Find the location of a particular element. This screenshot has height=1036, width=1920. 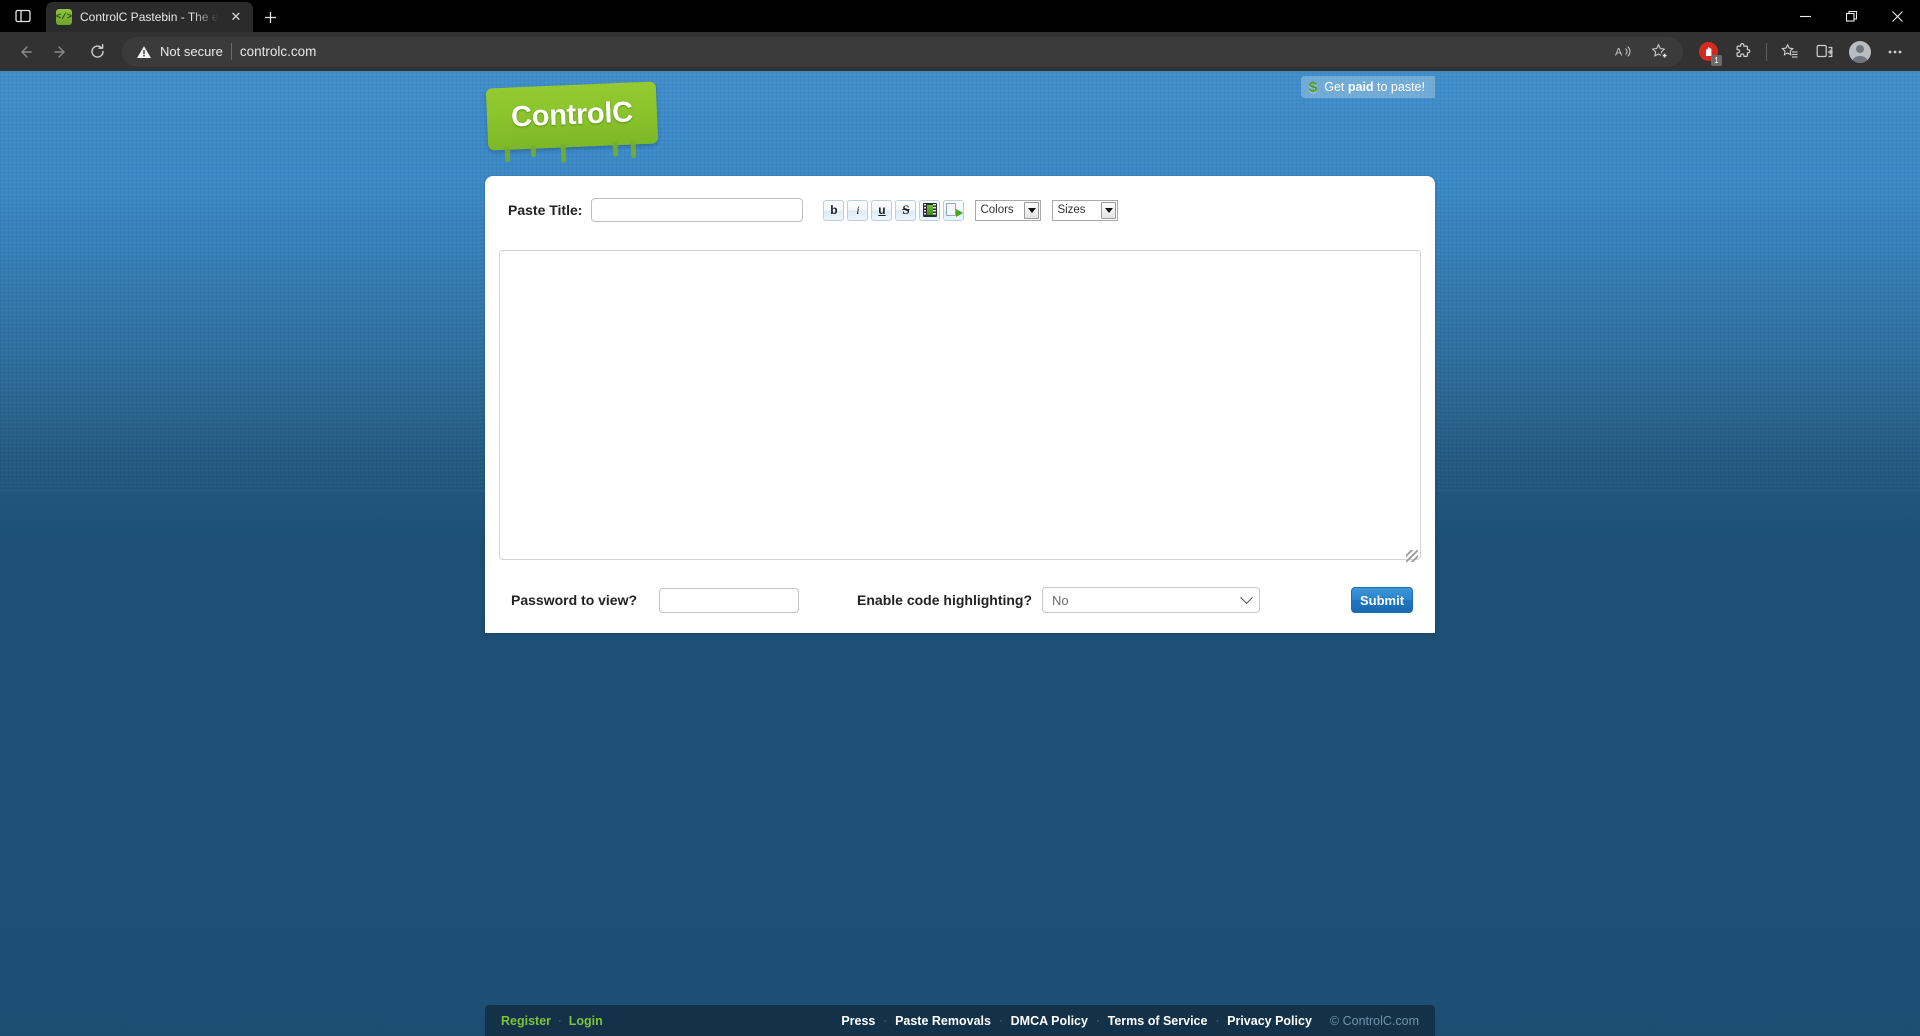

underline-button: u is located at coordinates (882, 210).